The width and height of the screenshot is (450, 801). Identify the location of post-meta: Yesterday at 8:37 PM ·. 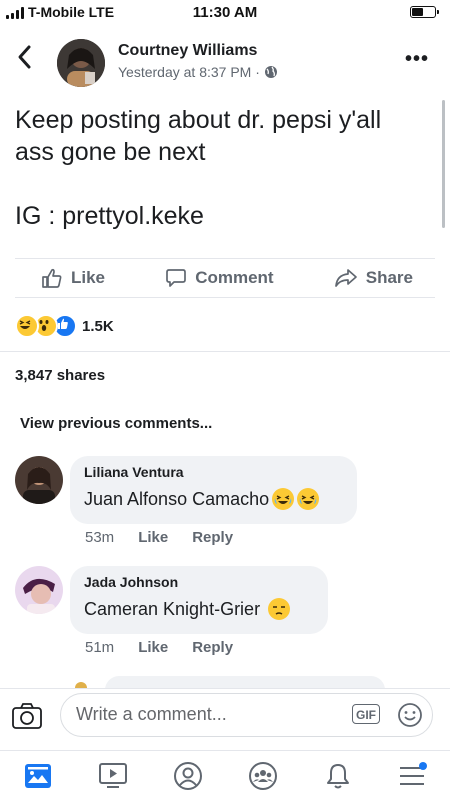
(198, 72).